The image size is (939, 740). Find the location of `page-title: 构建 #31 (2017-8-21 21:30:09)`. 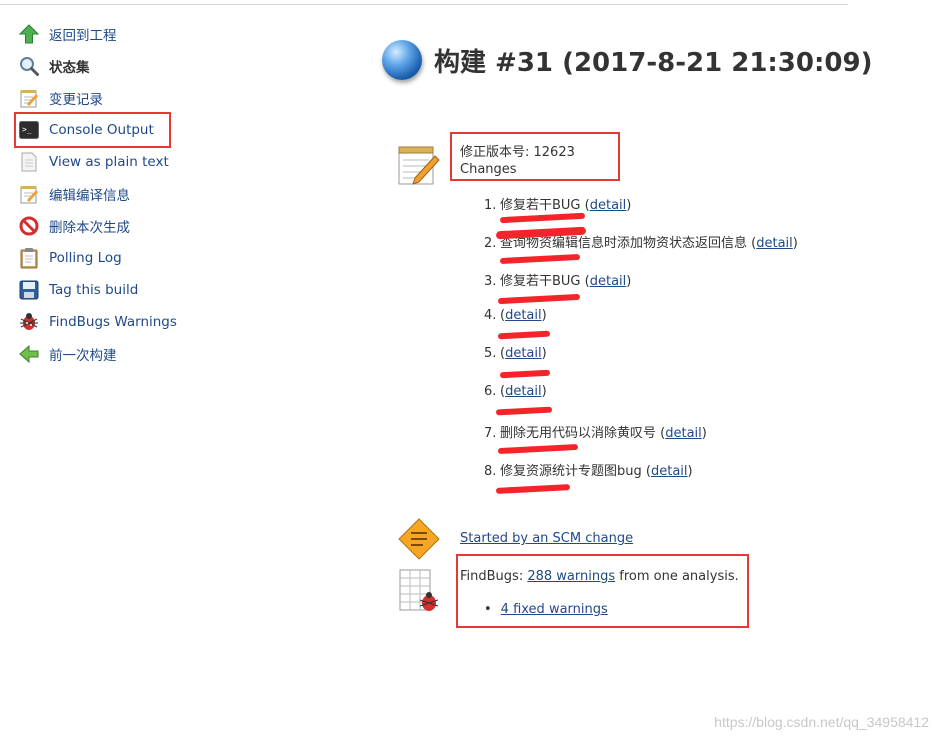

page-title: 构建 #31 (2017-8-21 21:30:09) is located at coordinates (653, 62).